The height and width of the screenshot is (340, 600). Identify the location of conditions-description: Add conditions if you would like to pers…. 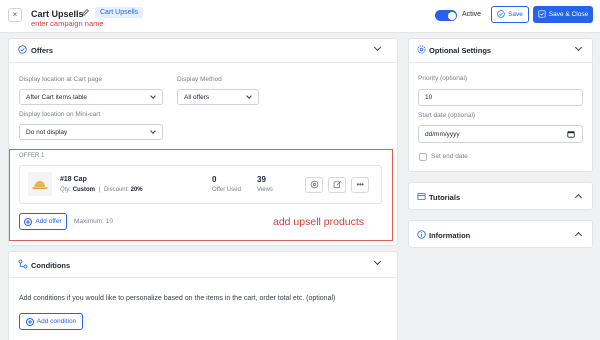
(177, 298).